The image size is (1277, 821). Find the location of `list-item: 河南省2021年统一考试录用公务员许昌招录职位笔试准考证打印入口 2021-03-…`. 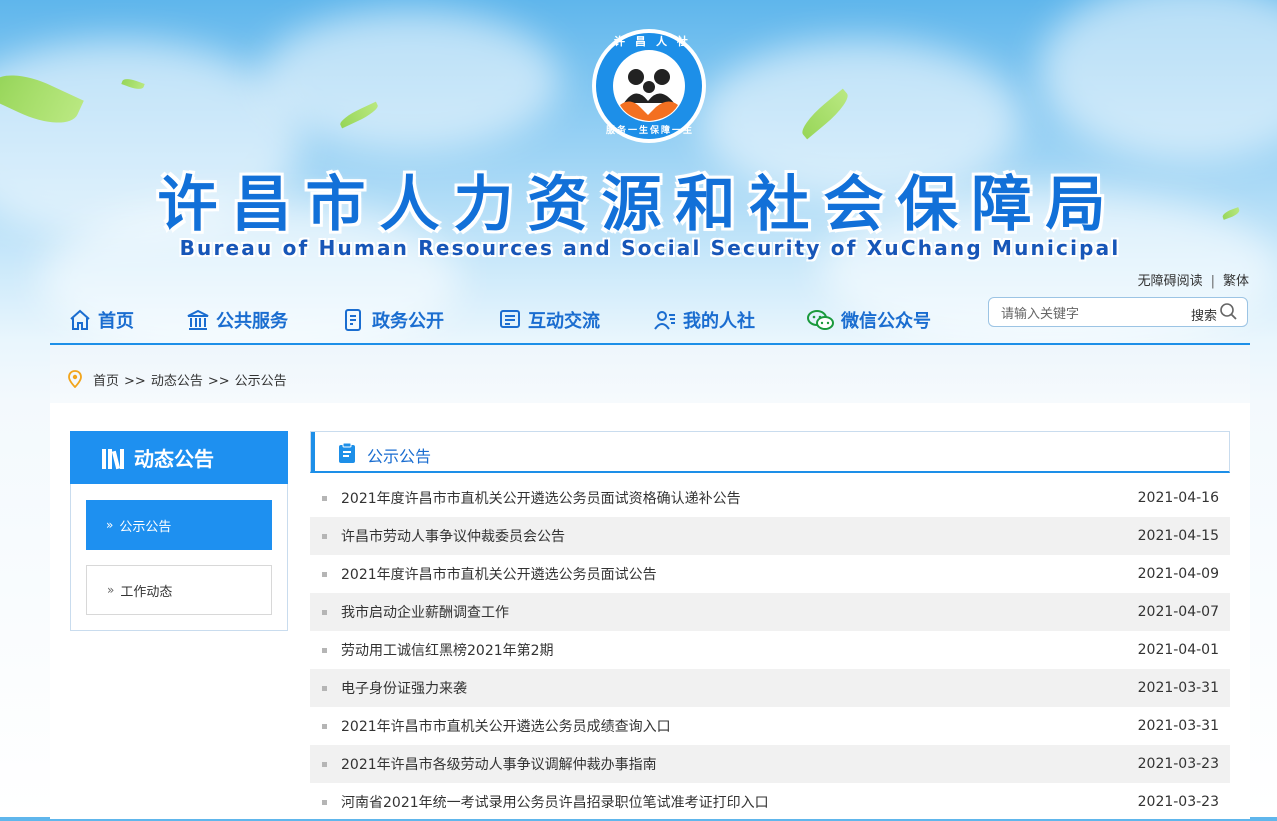

list-item: 河南省2021年统一考试录用公务员许昌招录职位笔试准考证打印入口 2021-03-… is located at coordinates (770, 802).